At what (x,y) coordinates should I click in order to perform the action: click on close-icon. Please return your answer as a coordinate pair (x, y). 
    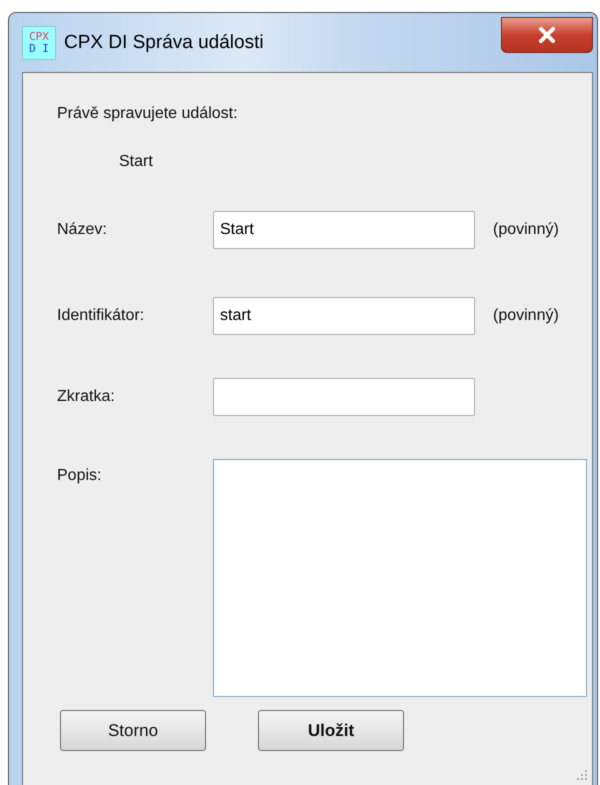
    Looking at the image, I should click on (547, 35).